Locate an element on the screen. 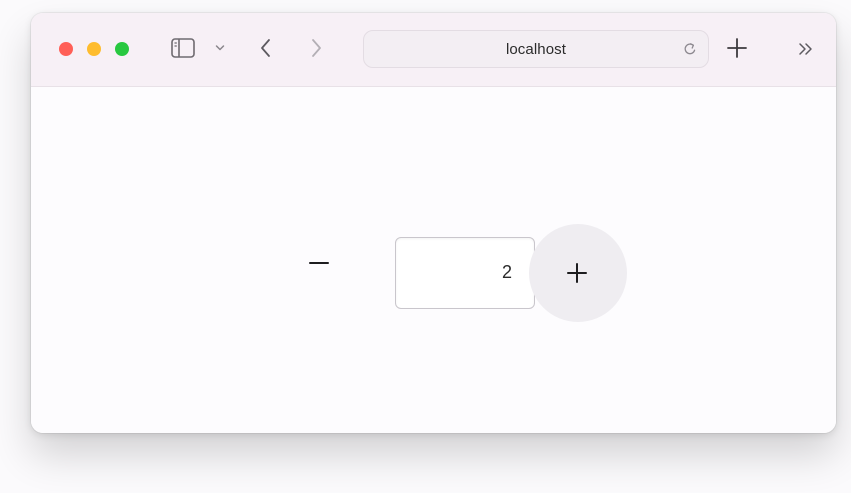 Image resolution: width=851 pixels, height=493 pixels. quantity-value: 2 is located at coordinates (506, 272).